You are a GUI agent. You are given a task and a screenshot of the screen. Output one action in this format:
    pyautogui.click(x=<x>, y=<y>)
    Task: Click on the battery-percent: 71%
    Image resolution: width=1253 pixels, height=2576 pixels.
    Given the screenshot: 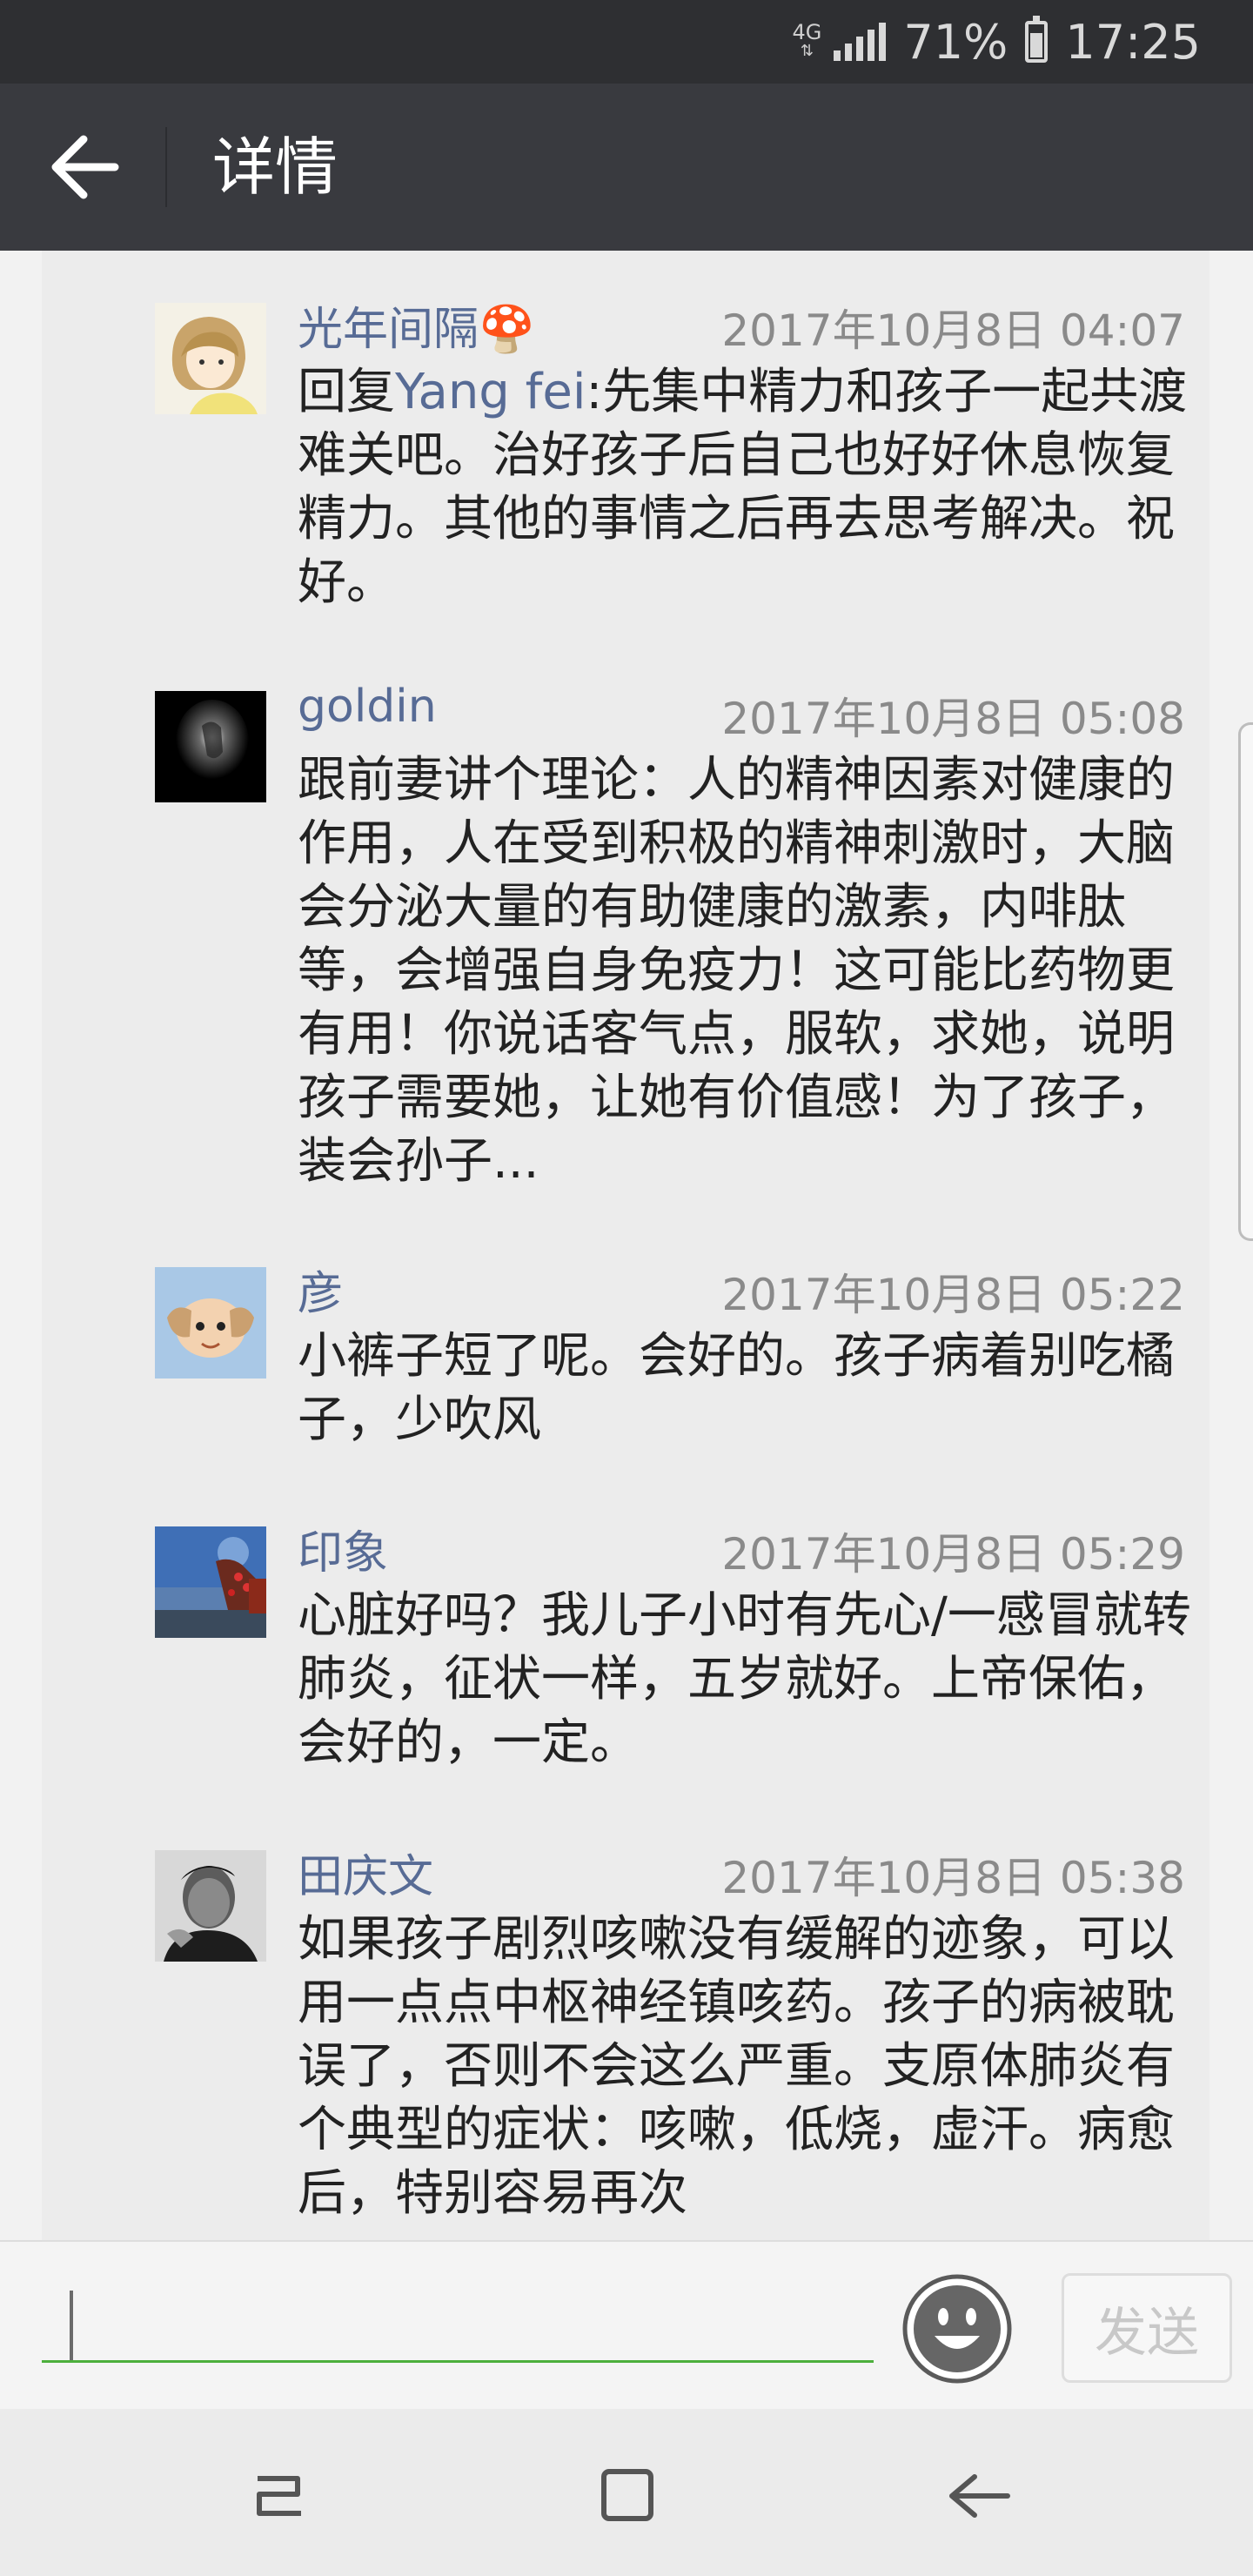 What is the action you would take?
    pyautogui.click(x=955, y=42)
    